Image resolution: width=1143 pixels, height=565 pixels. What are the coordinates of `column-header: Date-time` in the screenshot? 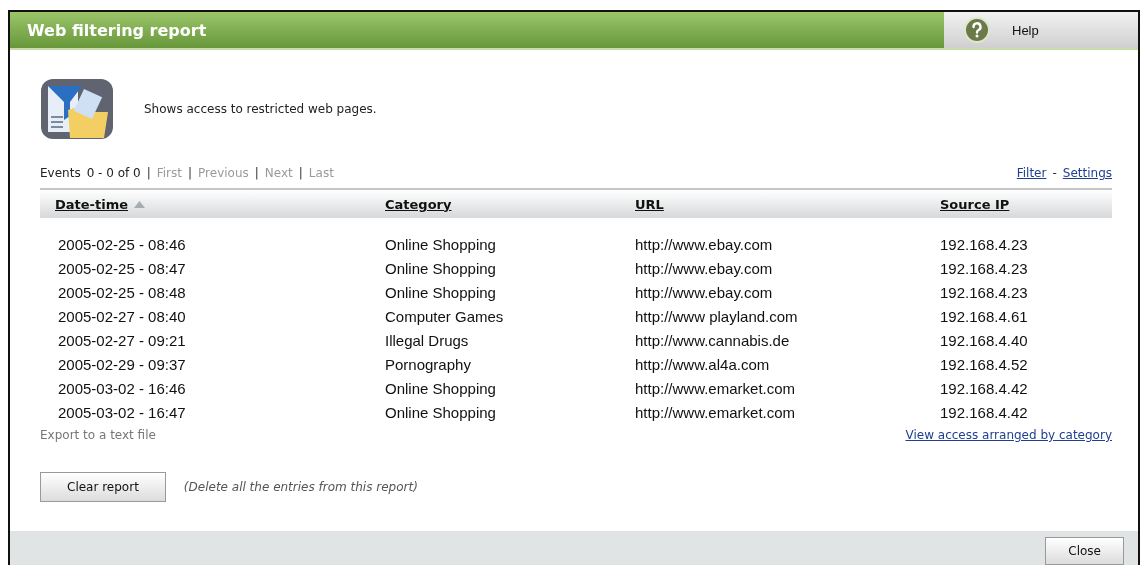 It's located at (92, 204).